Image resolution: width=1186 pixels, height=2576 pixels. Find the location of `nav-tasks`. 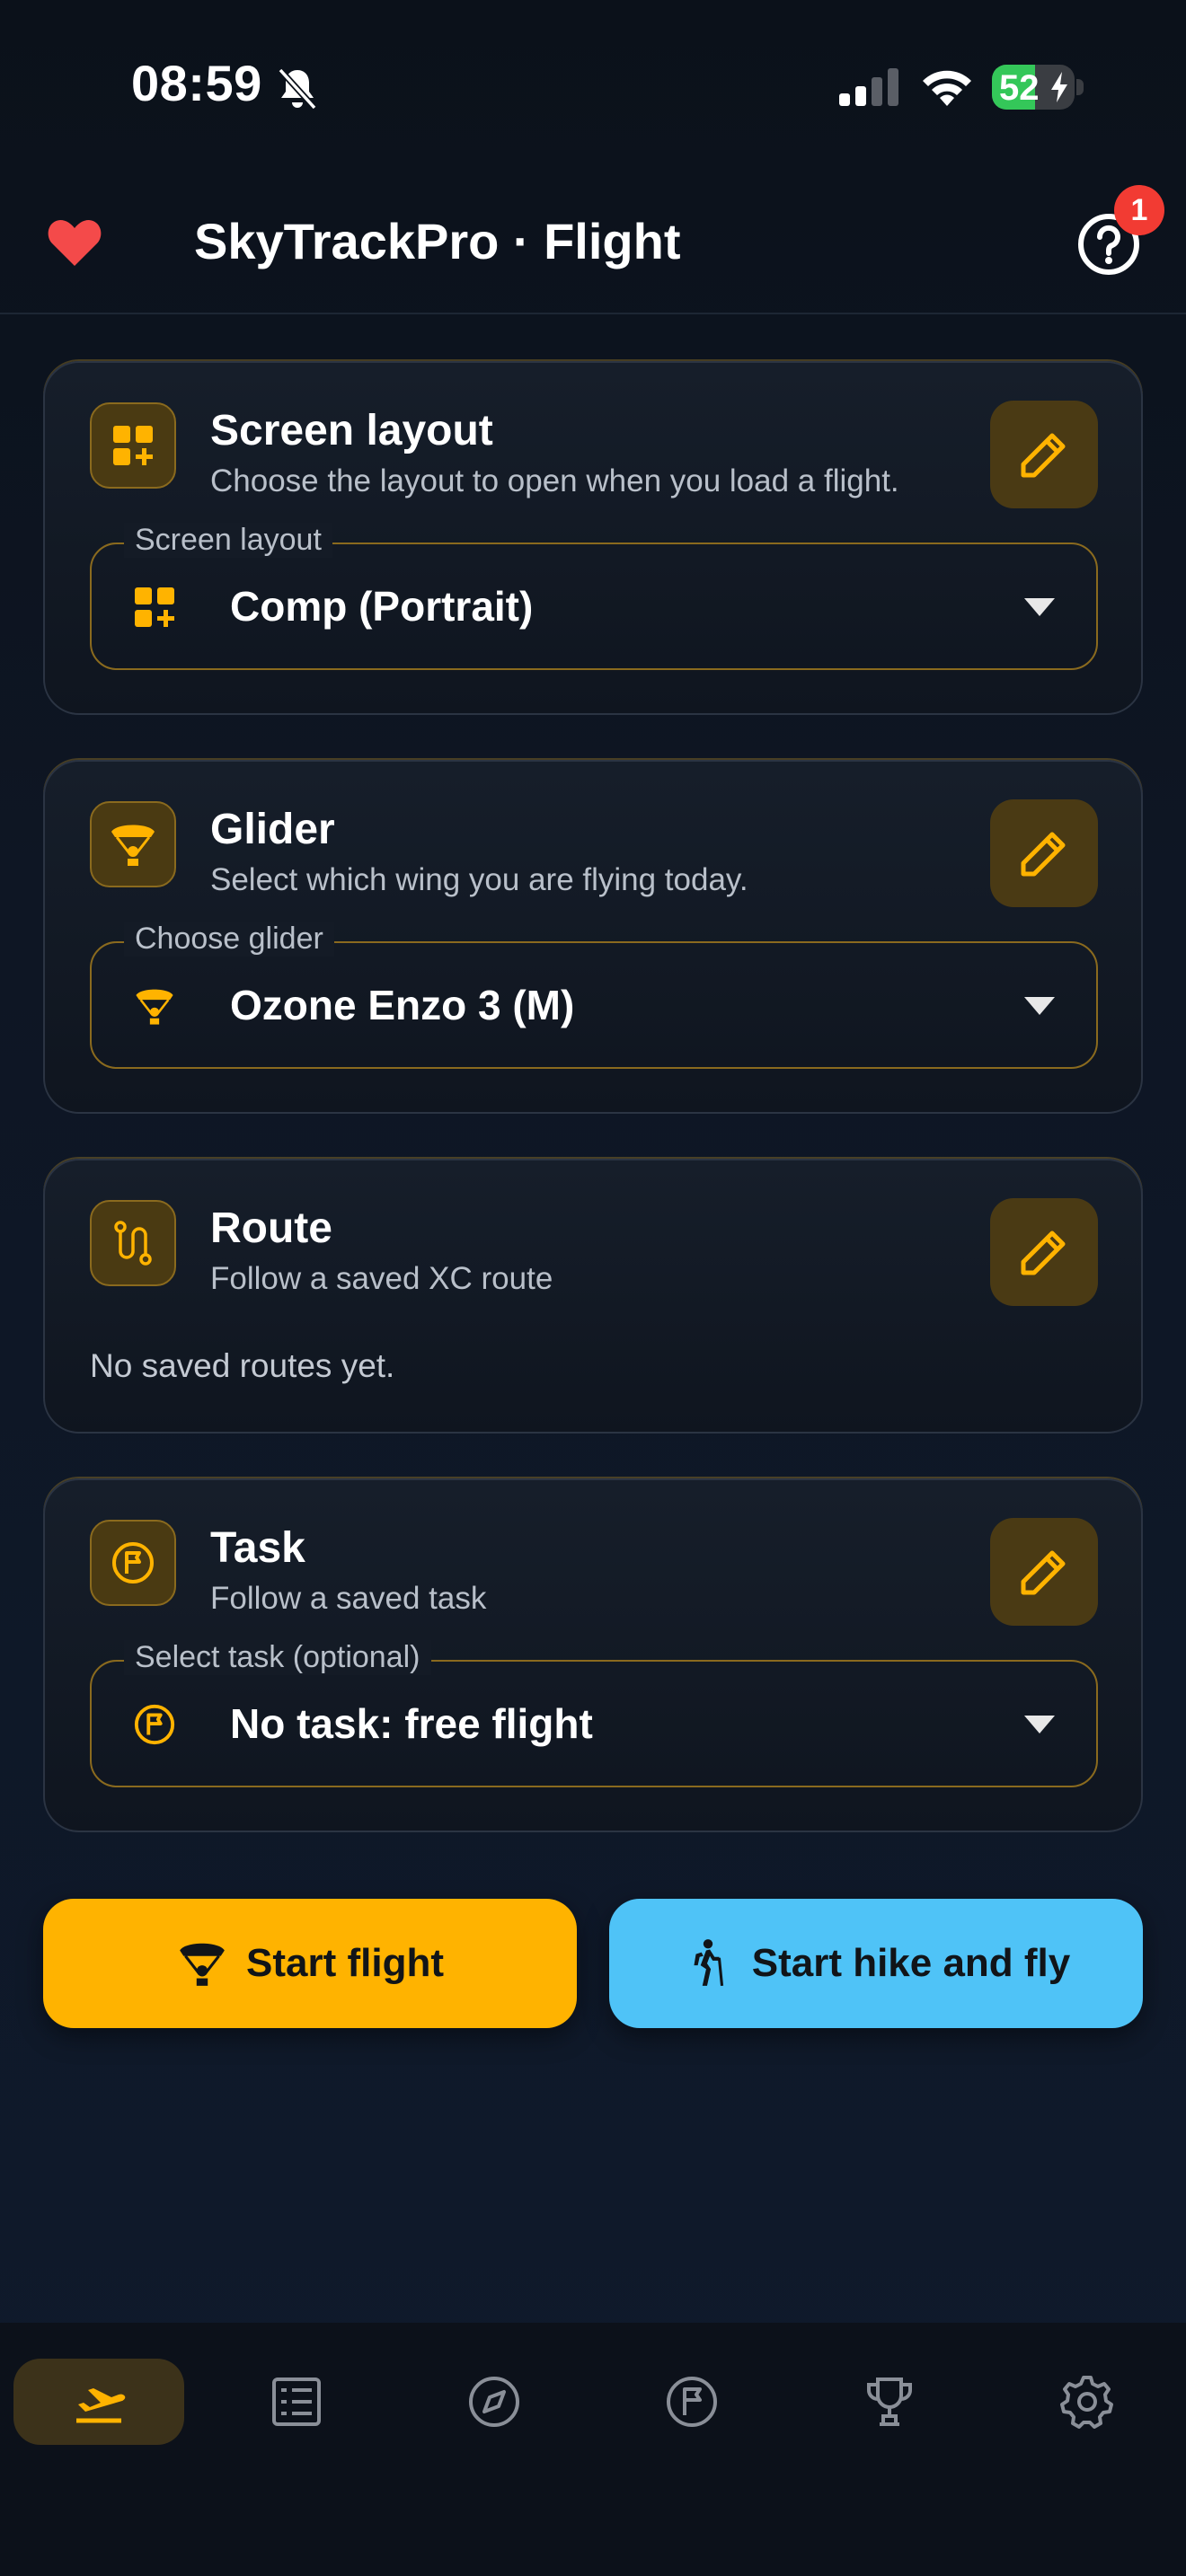

nav-tasks is located at coordinates (691, 2402).